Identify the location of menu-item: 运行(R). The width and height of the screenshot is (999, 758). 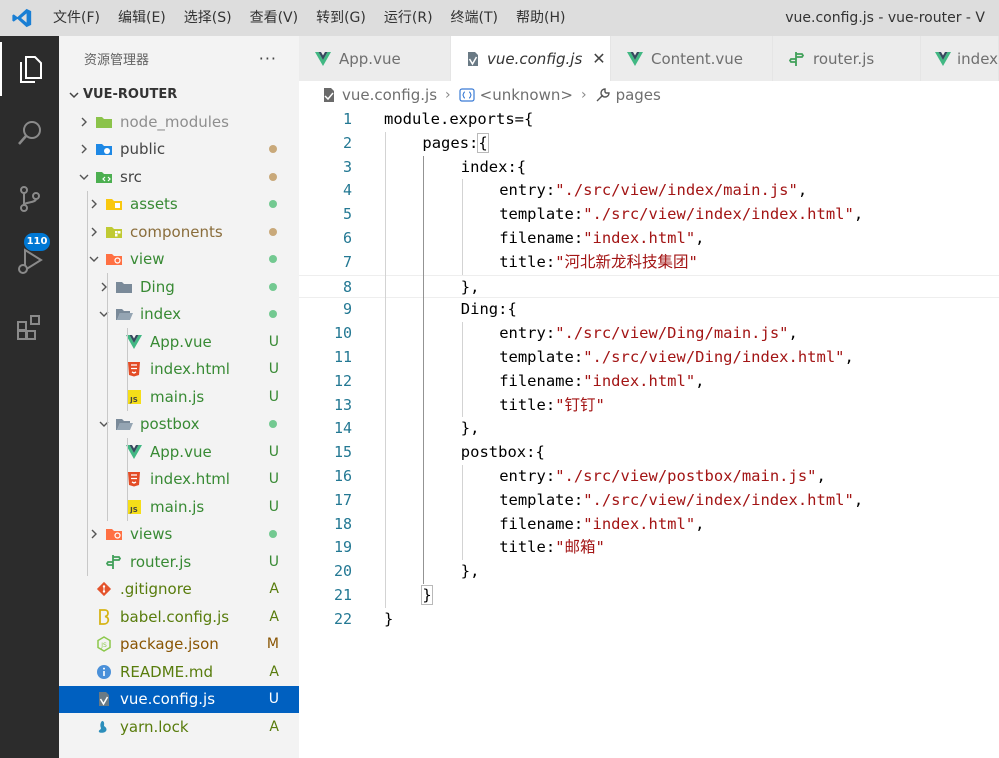
(408, 18).